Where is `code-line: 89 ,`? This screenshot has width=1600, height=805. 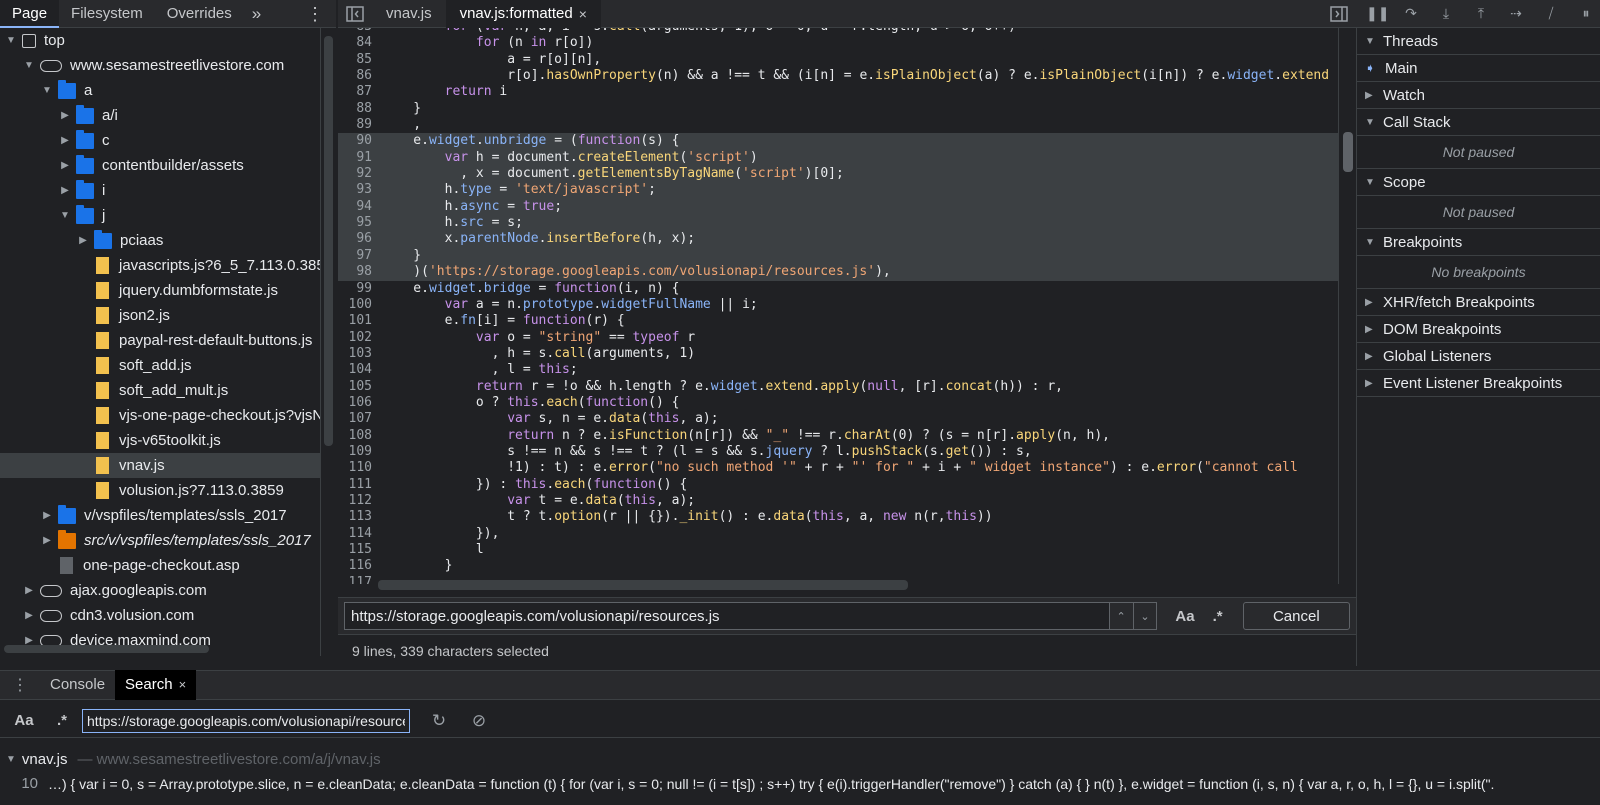 code-line: 89 , is located at coordinates (847, 125).